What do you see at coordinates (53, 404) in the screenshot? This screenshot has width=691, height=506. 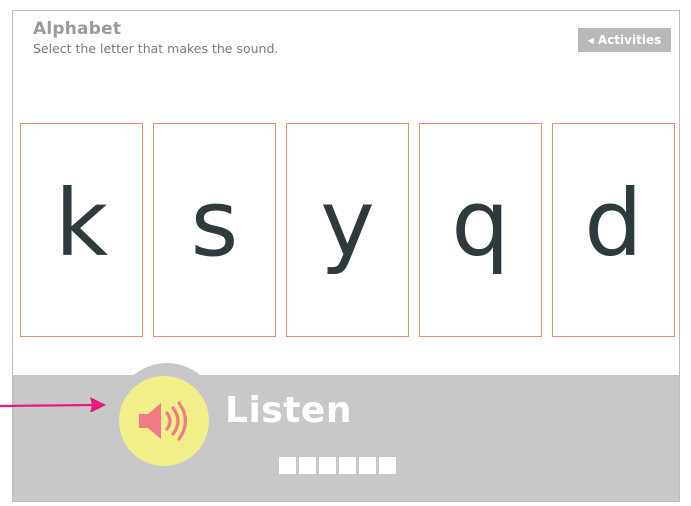 I see `annotation-arrow-icon` at bounding box center [53, 404].